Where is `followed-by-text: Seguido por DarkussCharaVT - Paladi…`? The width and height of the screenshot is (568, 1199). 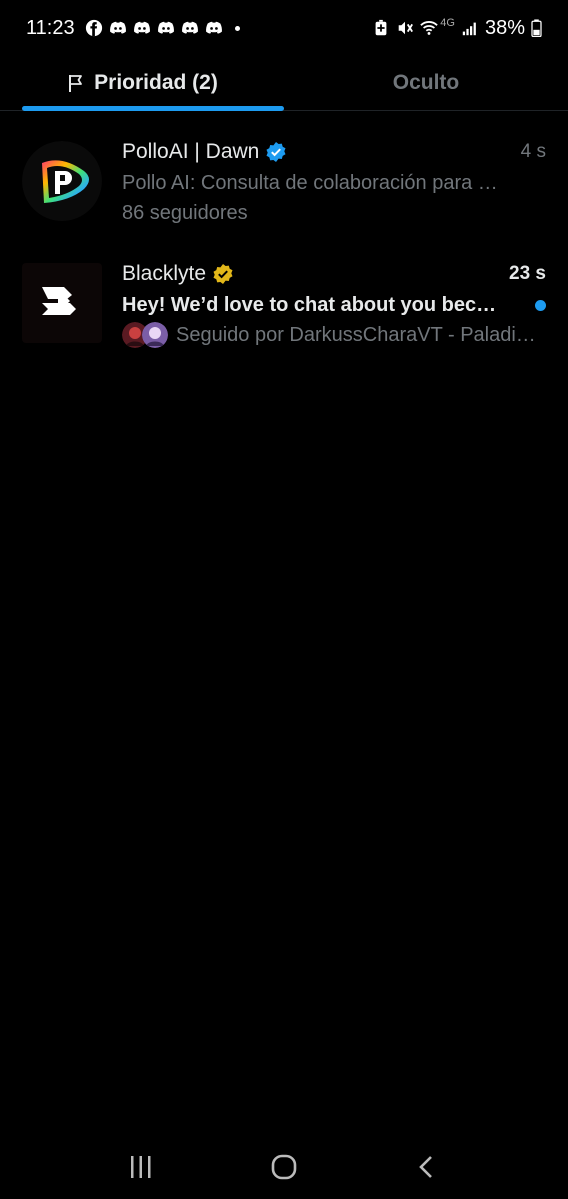
followed-by-text: Seguido por DarkussCharaVT - Paladi… is located at coordinates (356, 335).